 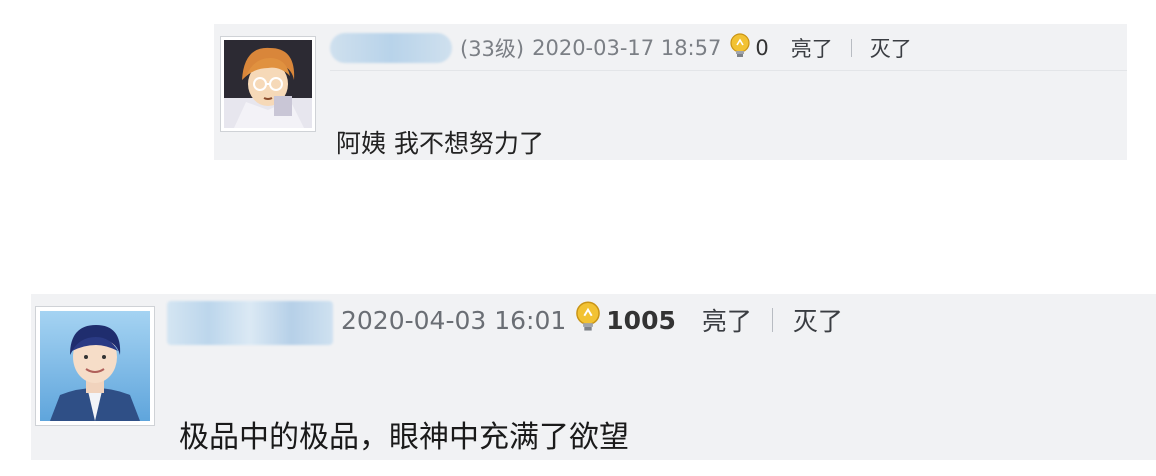 I want to click on comment-meta: 2020-04-03 16:01 1005 亮了 灭了, so click(x=505, y=322).